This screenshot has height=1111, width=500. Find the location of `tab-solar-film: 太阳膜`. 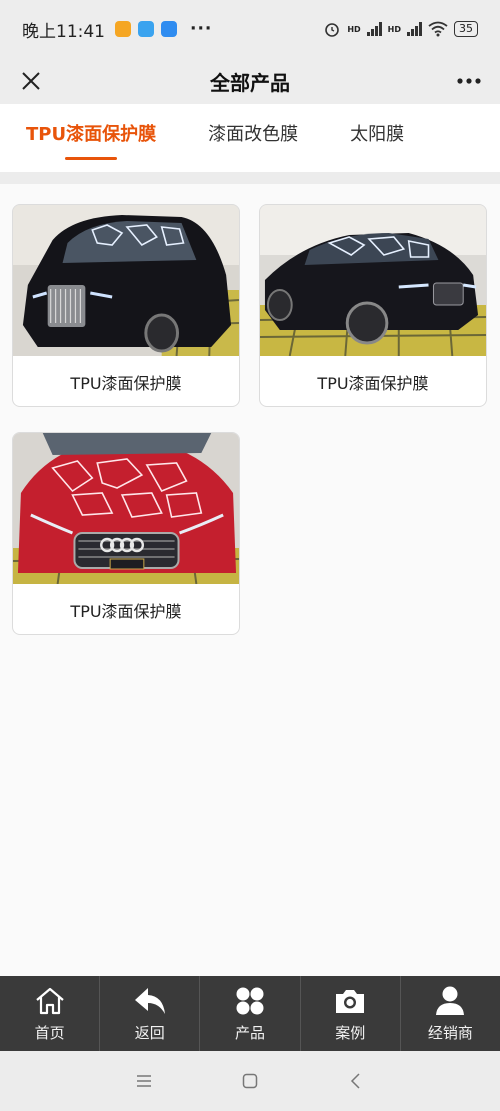

tab-solar-film: 太阳膜 is located at coordinates (377, 138).